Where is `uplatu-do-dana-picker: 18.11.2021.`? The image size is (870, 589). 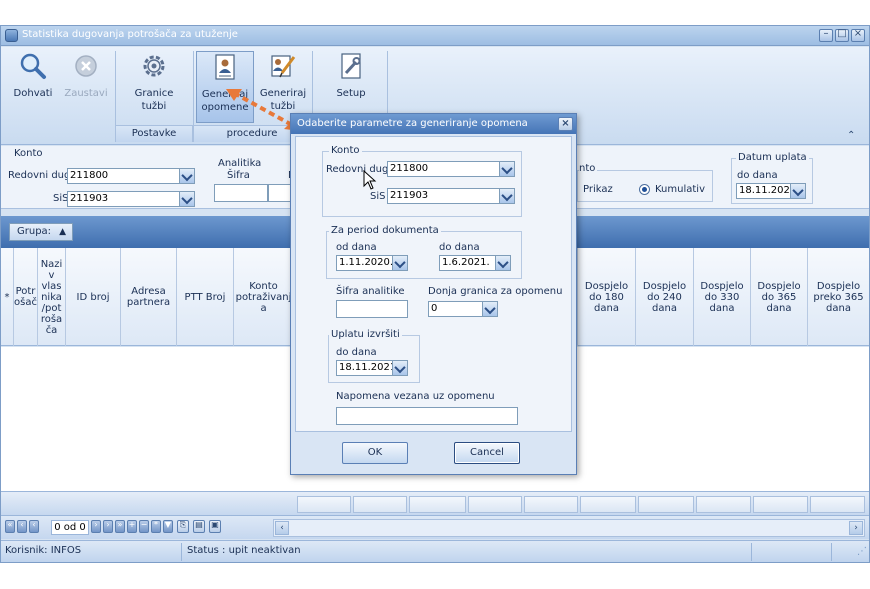 uplatu-do-dana-picker: 18.11.2021. is located at coordinates (372, 368).